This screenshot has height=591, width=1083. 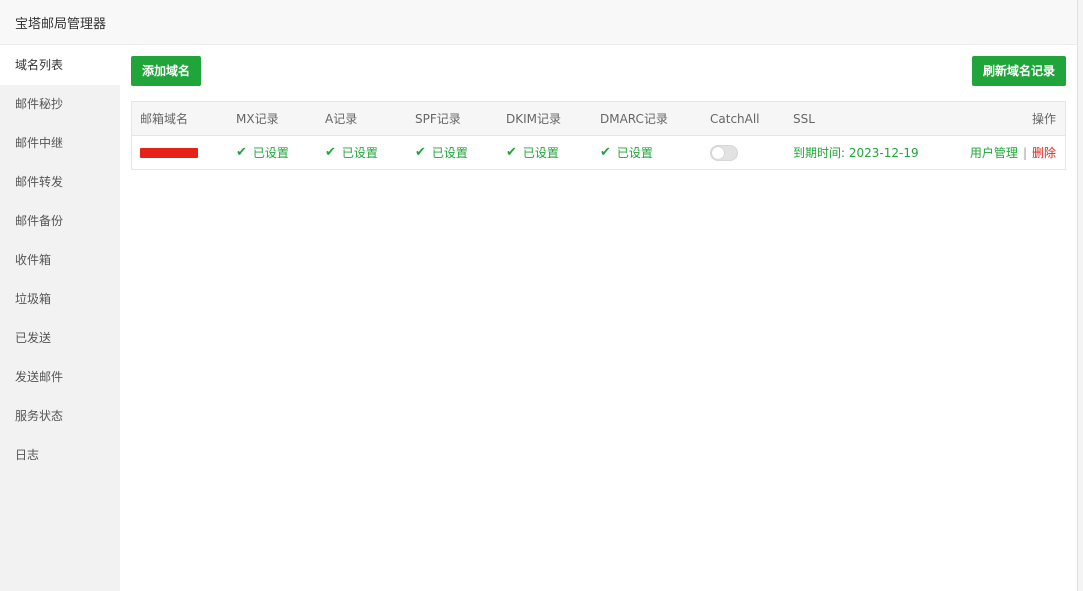 I want to click on add-domain-button: 添加域名, so click(x=166, y=71).